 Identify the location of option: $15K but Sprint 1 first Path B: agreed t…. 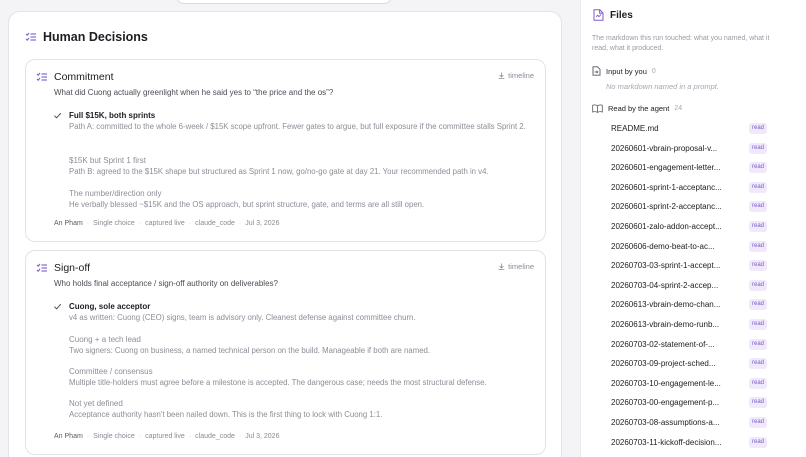
(304, 166).